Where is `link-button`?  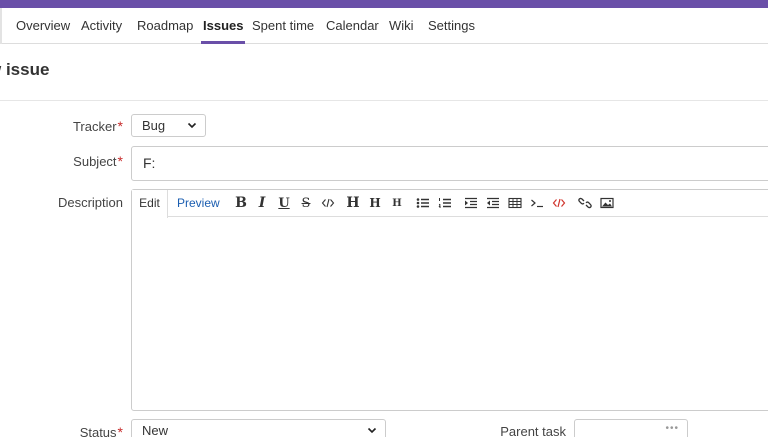
link-button is located at coordinates (585, 203).